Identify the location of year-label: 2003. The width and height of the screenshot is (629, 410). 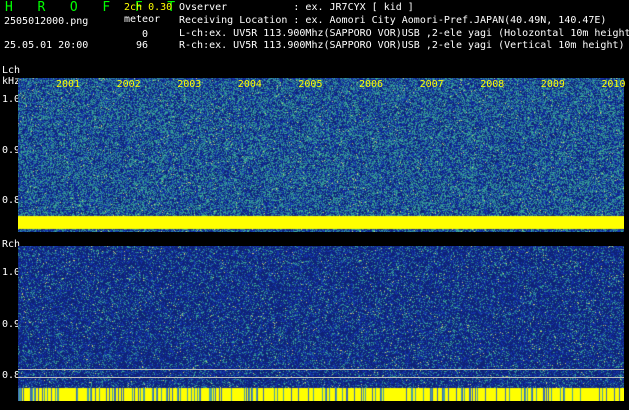
(189, 84).